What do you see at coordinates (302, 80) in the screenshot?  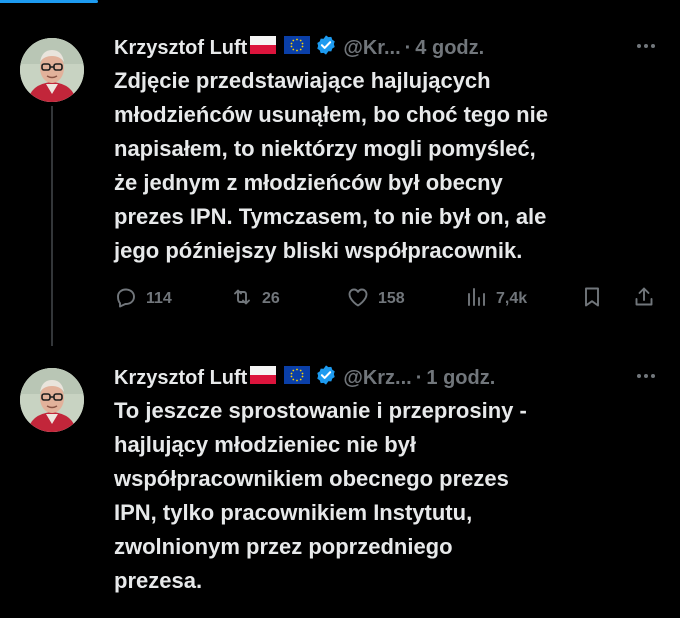 I see `tweet-text-line: Zdjęcie przedstawiające hajlujących` at bounding box center [302, 80].